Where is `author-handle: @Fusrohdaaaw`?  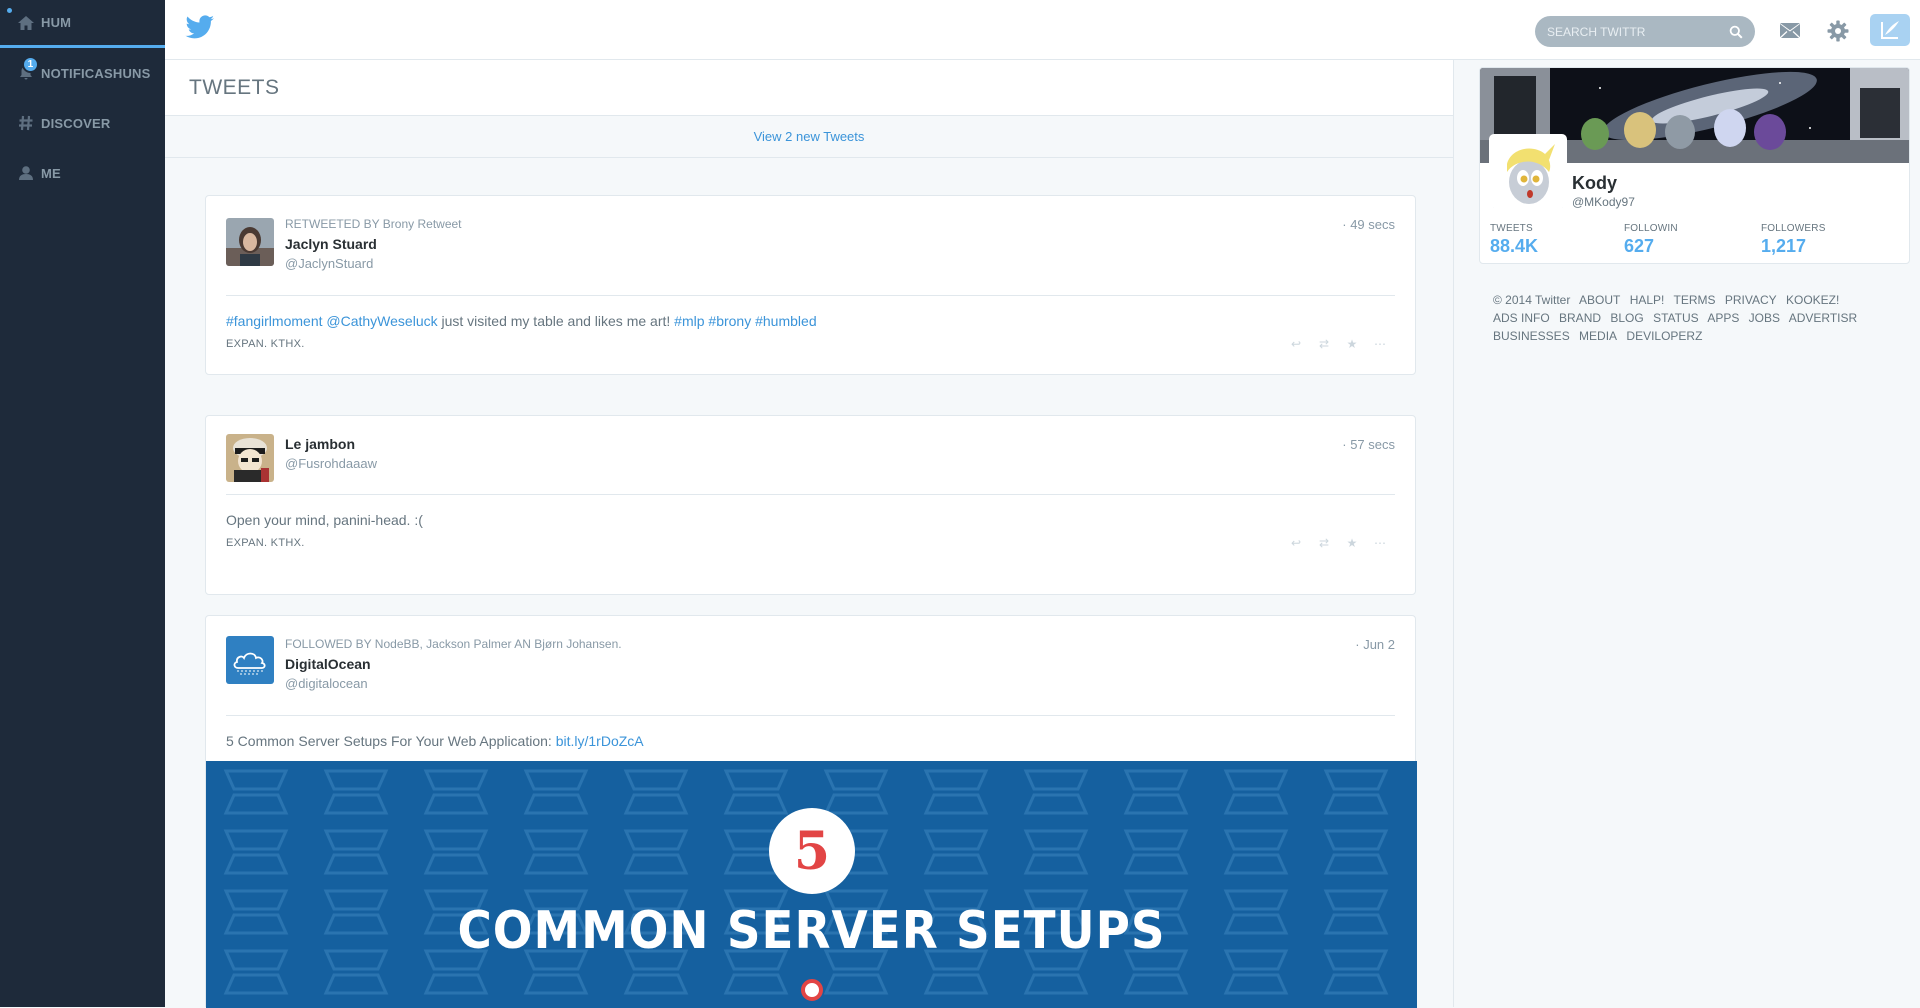 author-handle: @Fusrohdaaaw is located at coordinates (331, 463).